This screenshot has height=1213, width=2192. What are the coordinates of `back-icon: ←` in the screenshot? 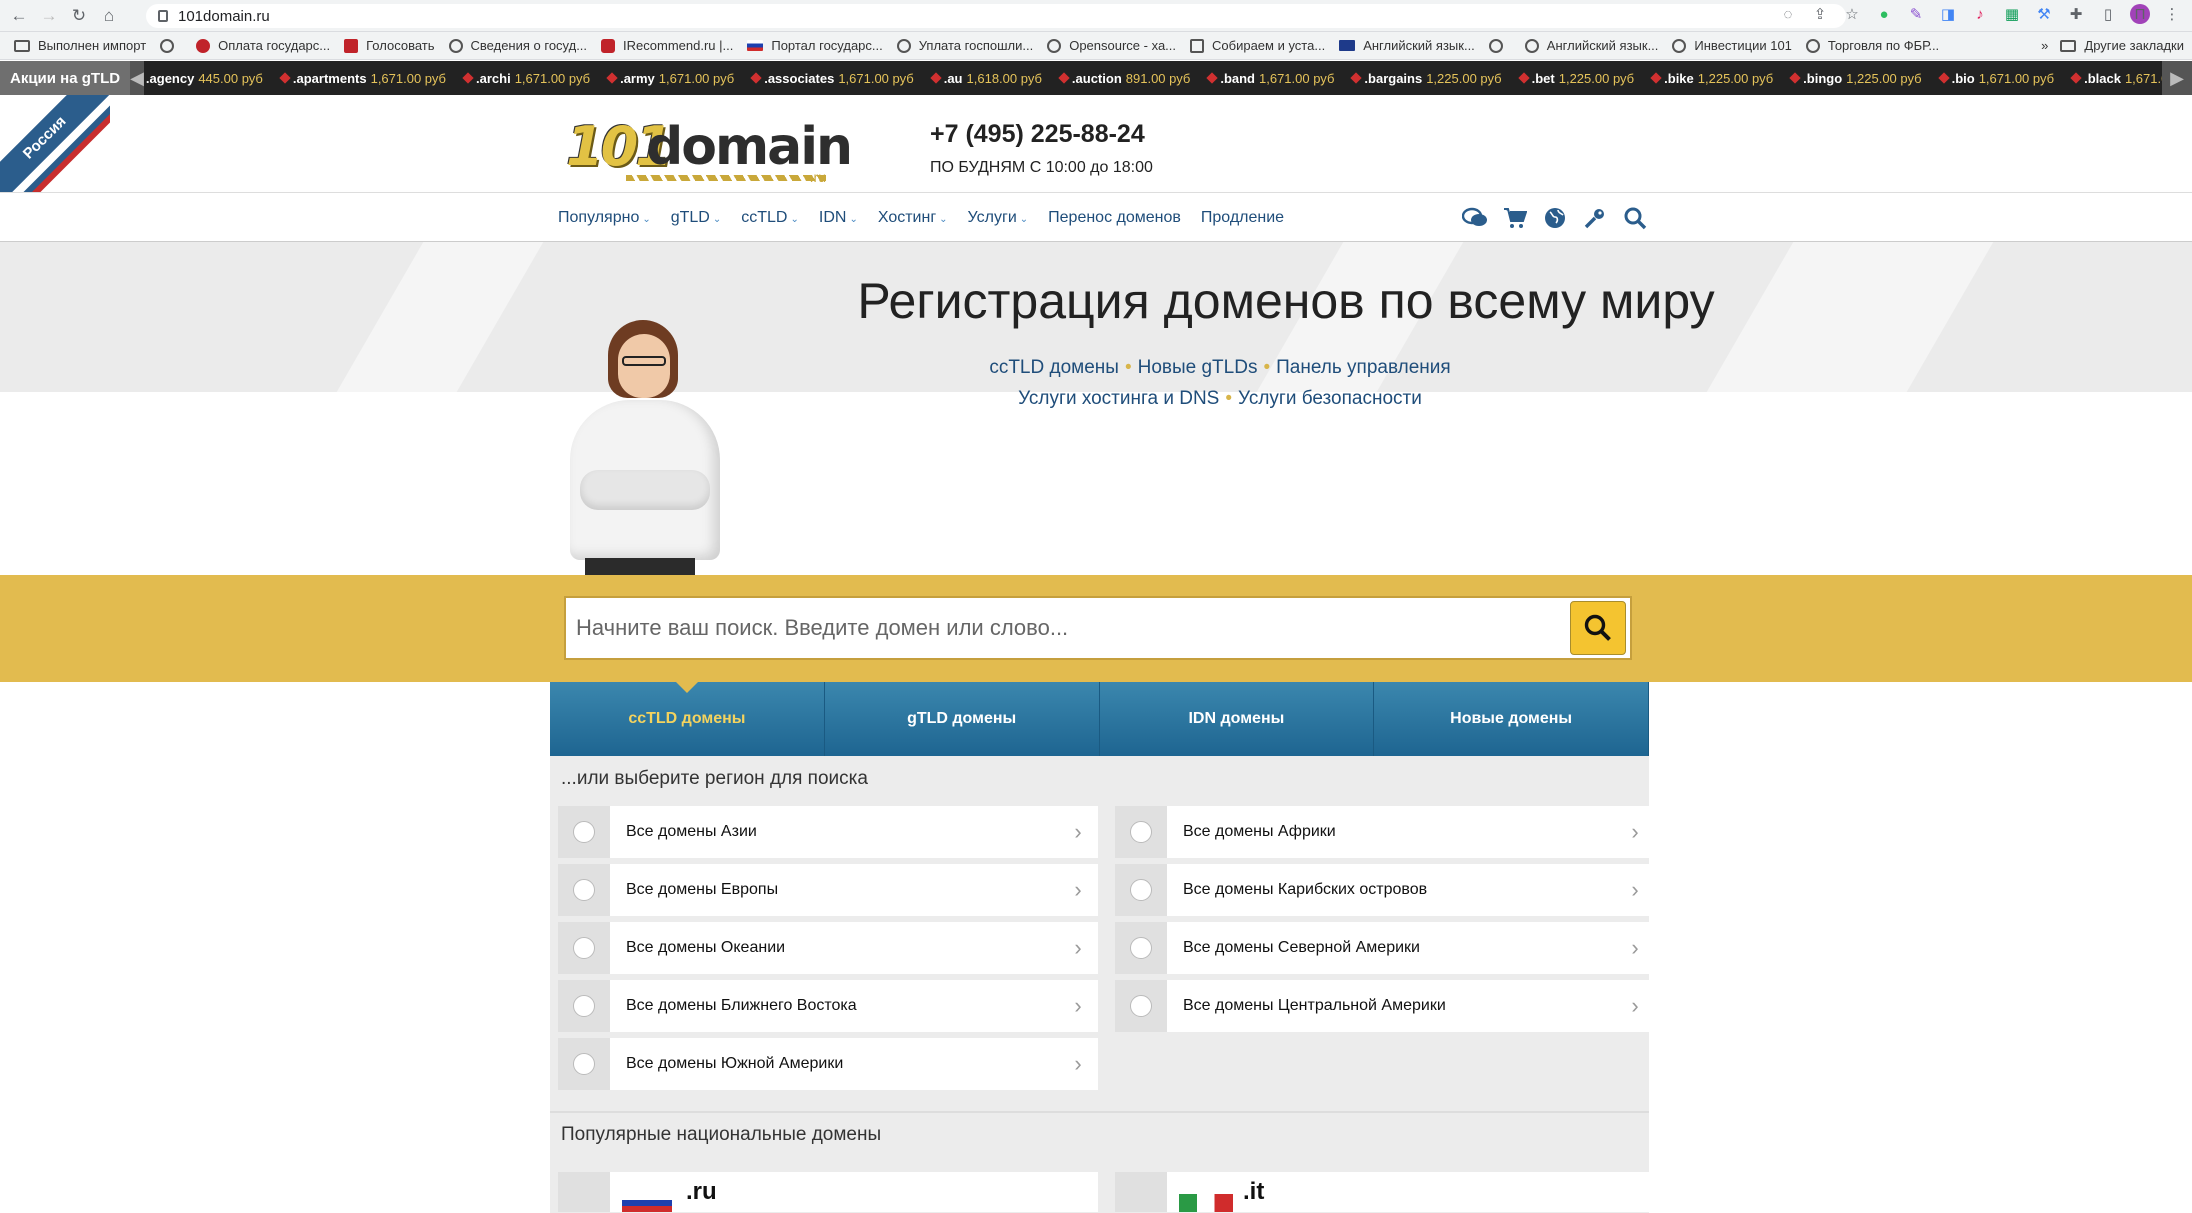 It's located at (19, 16).